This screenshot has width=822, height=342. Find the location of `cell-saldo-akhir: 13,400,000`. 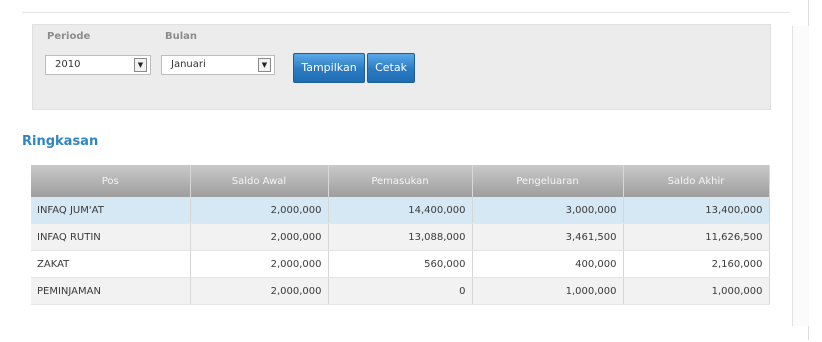

cell-saldo-akhir: 13,400,000 is located at coordinates (696, 210).